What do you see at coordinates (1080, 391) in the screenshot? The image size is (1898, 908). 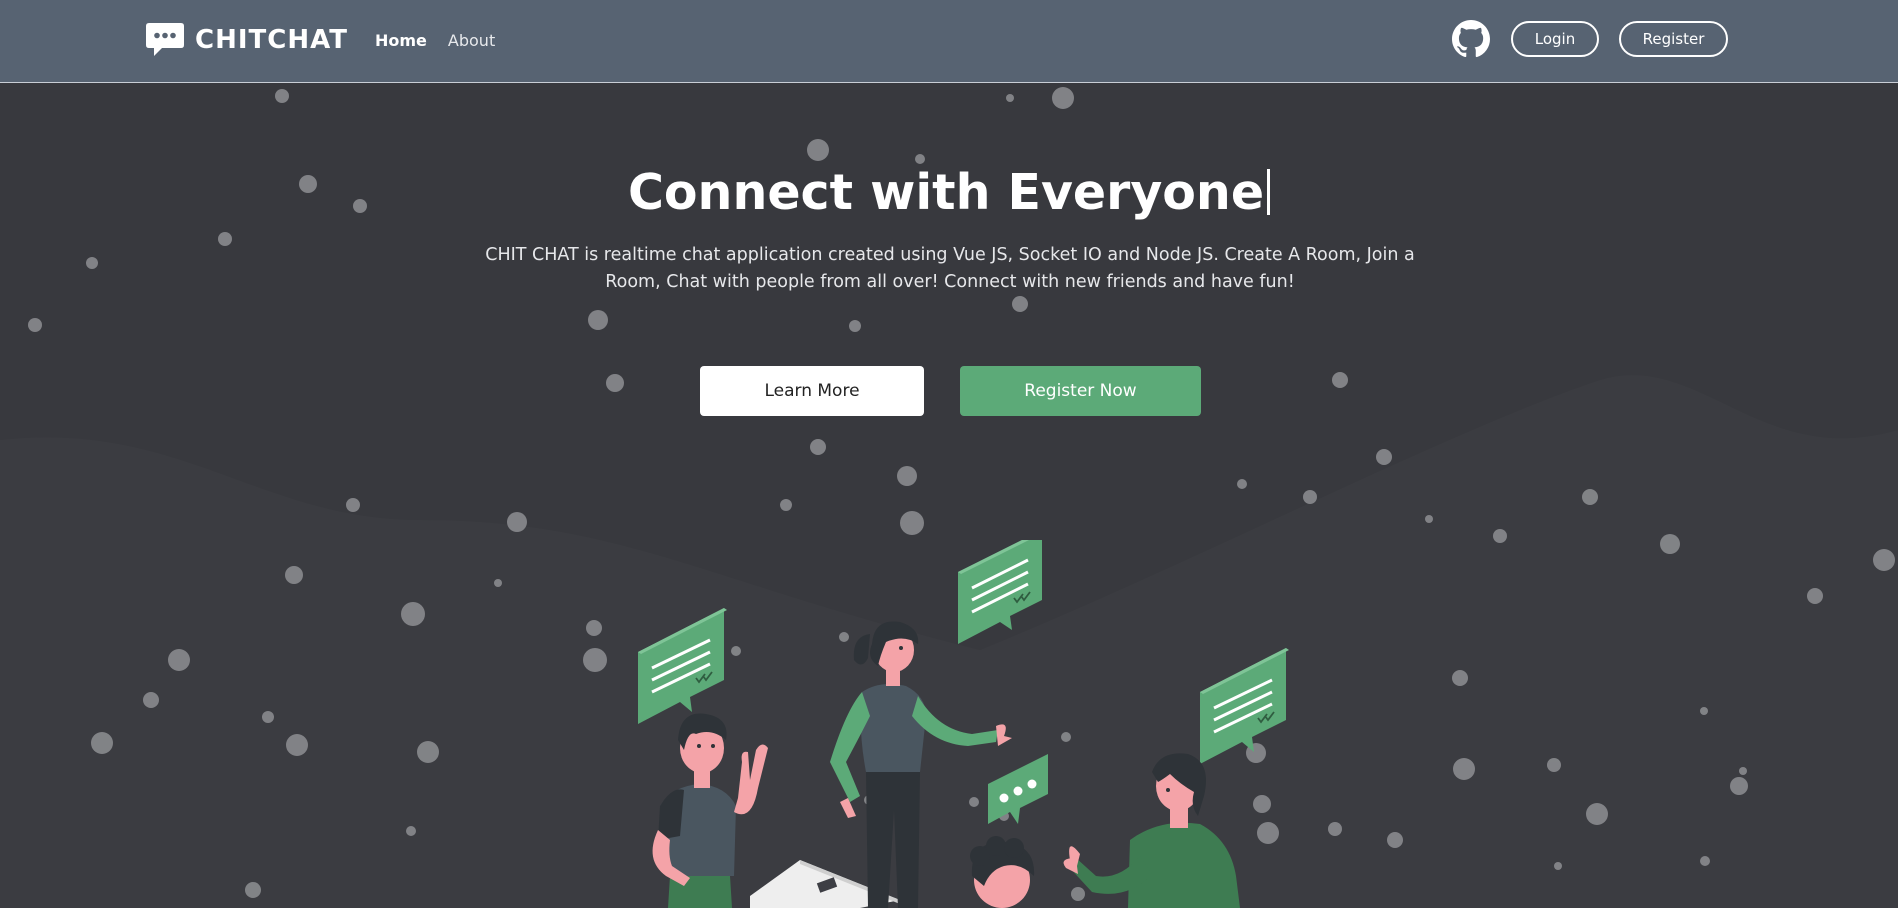 I see `register-now-button: Register Now` at bounding box center [1080, 391].